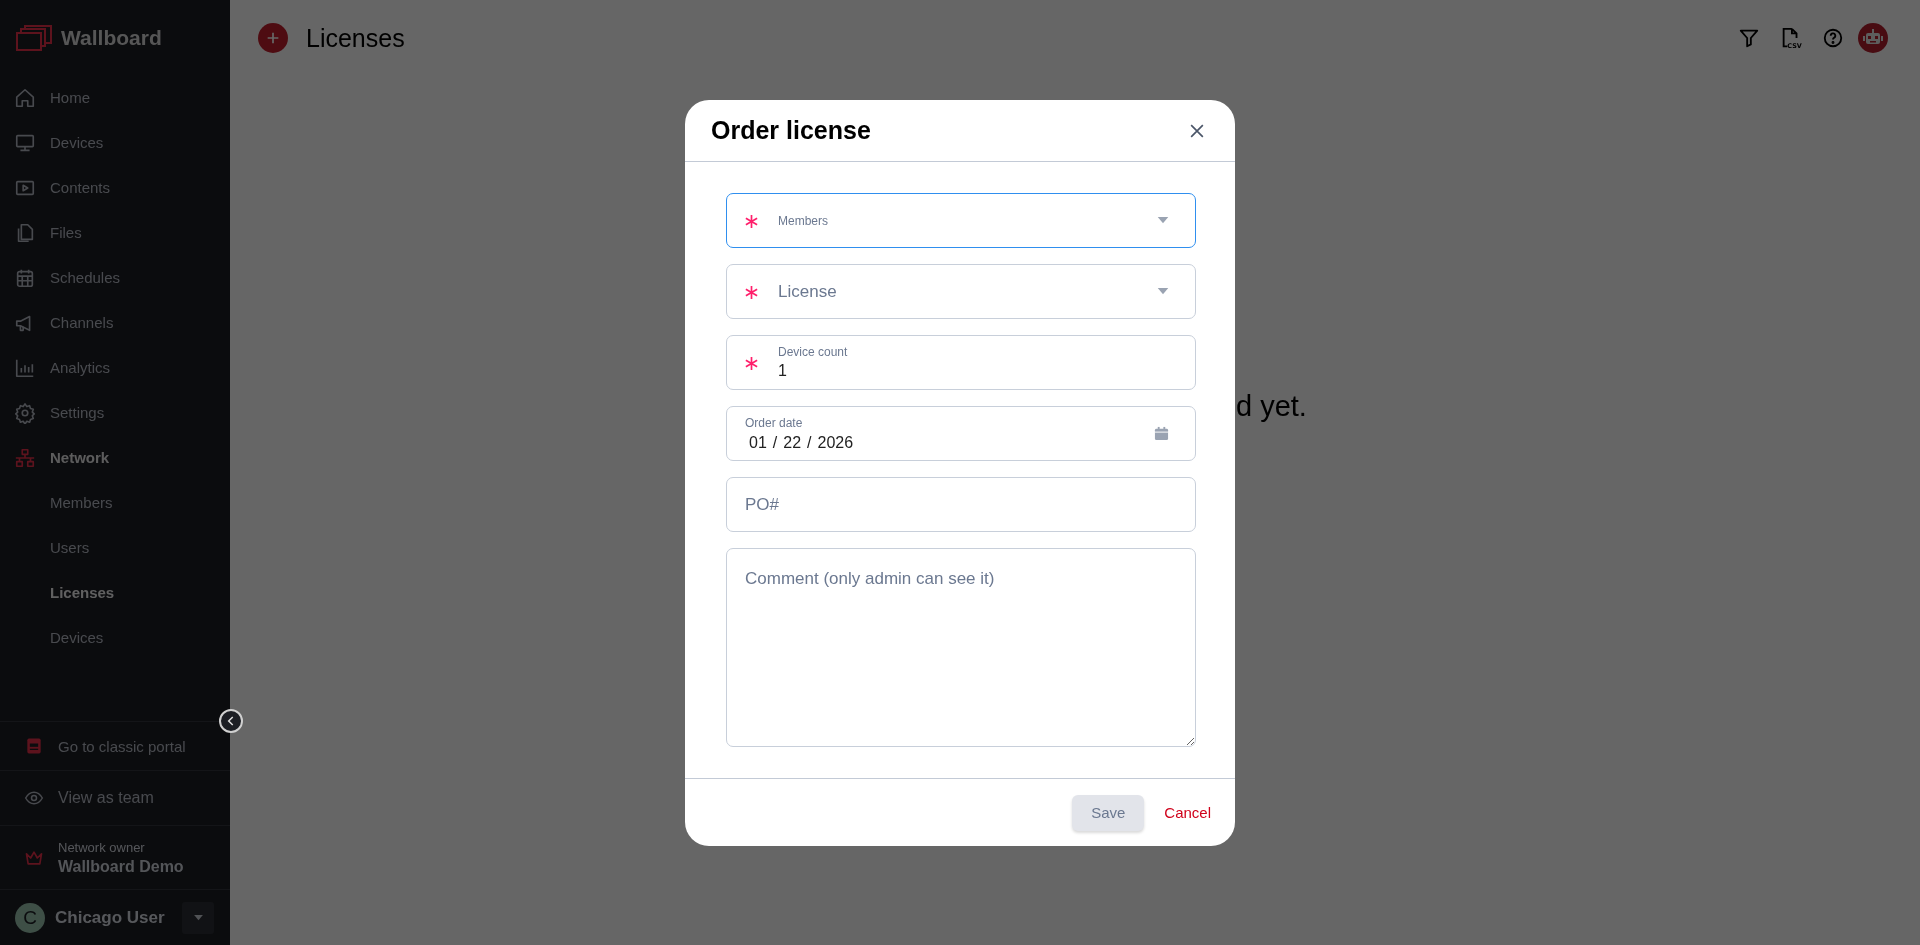 The image size is (1920, 945). I want to click on field-label: License, so click(808, 291).